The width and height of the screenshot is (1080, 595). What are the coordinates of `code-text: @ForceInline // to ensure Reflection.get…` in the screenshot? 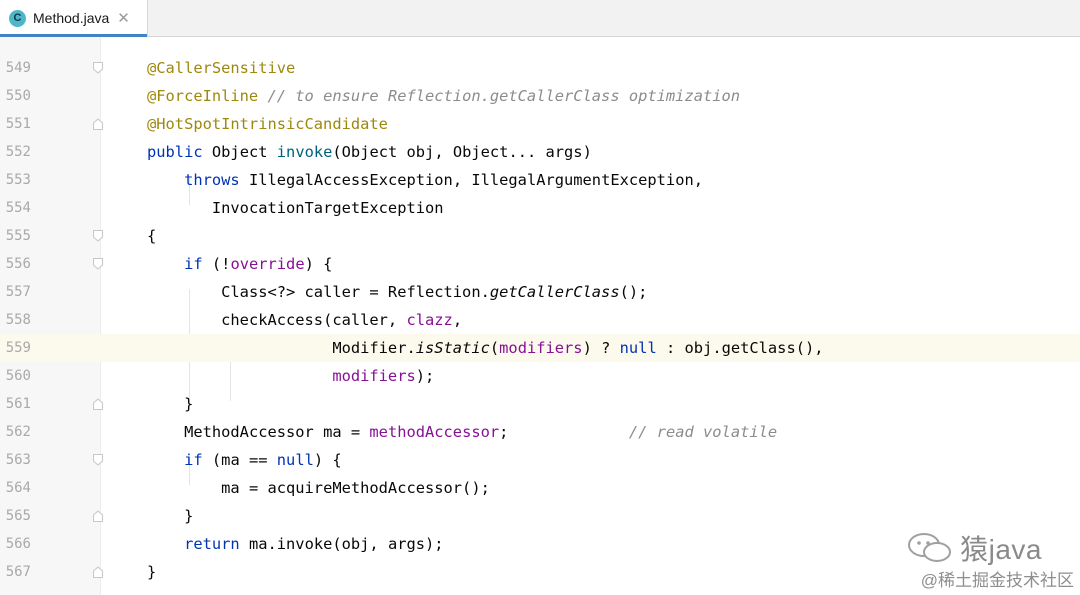 It's located at (444, 96).